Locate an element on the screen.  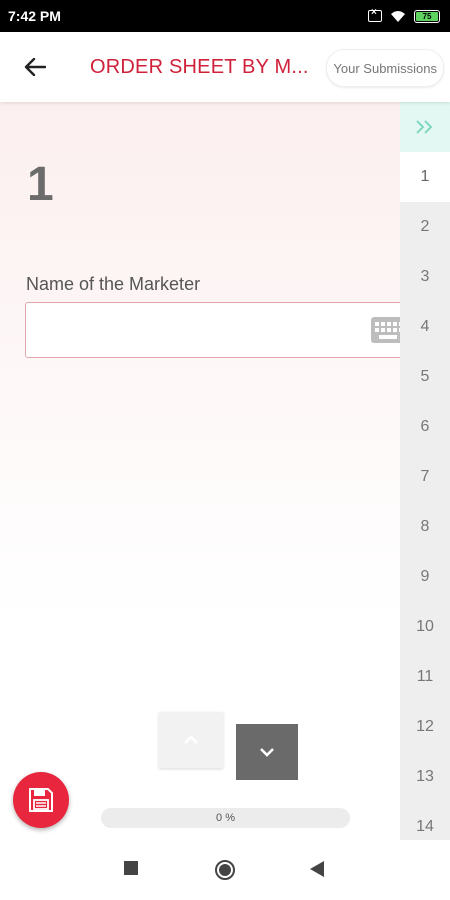
progress-bar: 0 % is located at coordinates (225, 818).